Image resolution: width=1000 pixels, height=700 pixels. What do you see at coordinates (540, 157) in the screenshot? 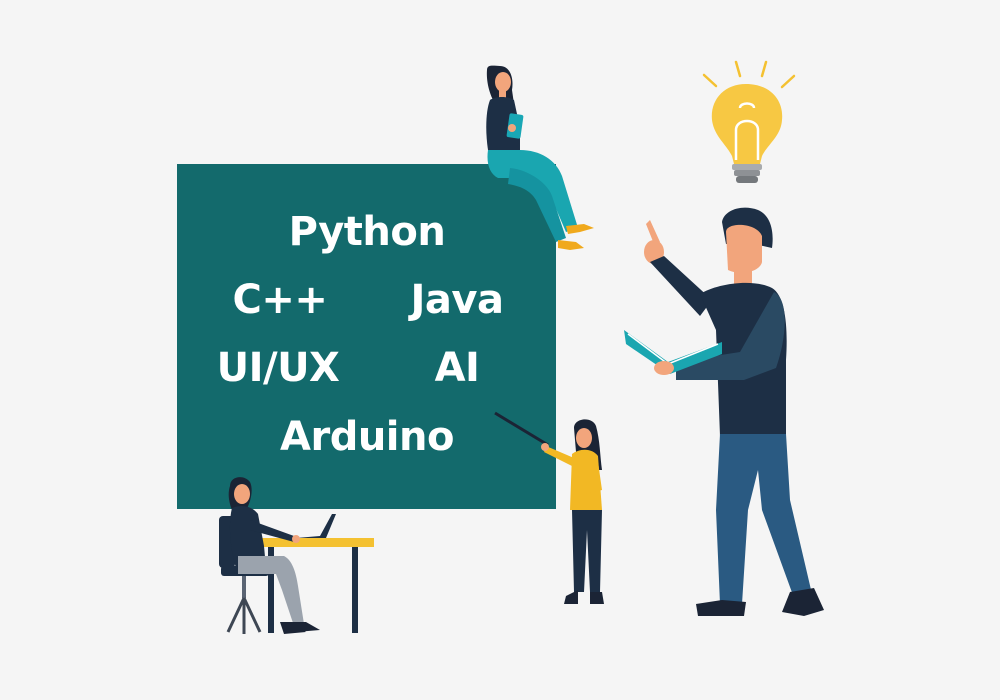
I see `woman-sitting-with-tablet` at bounding box center [540, 157].